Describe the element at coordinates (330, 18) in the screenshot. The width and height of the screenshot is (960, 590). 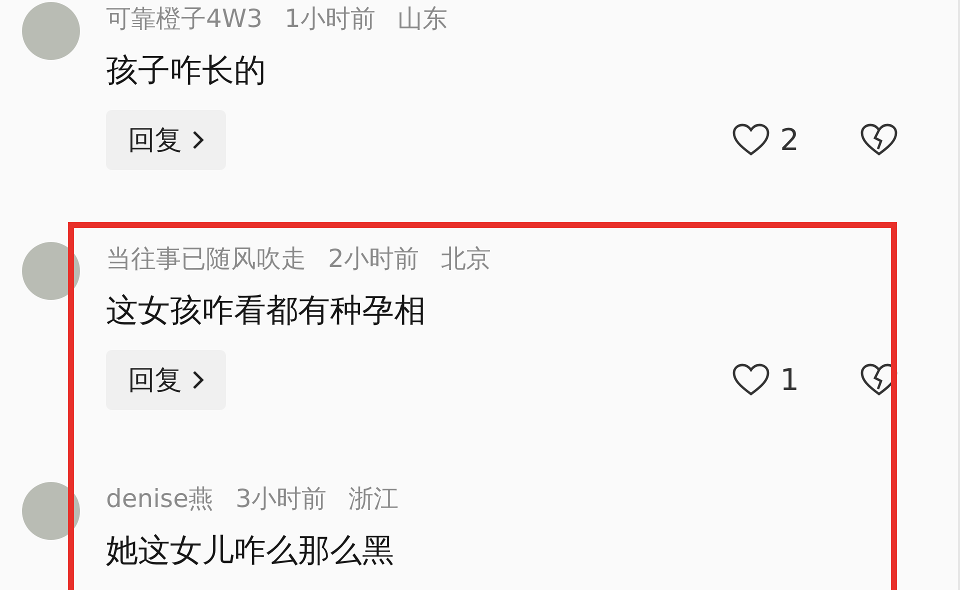
I see `comment-time: 1小时前` at that location.